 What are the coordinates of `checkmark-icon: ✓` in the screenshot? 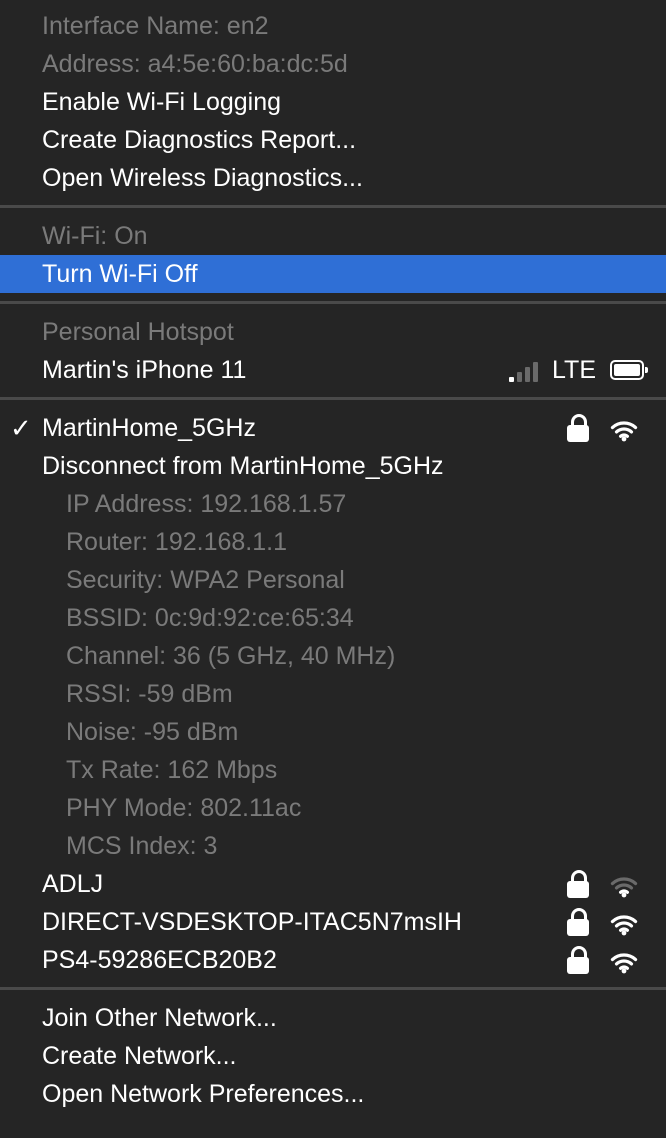 It's located at (21, 428).